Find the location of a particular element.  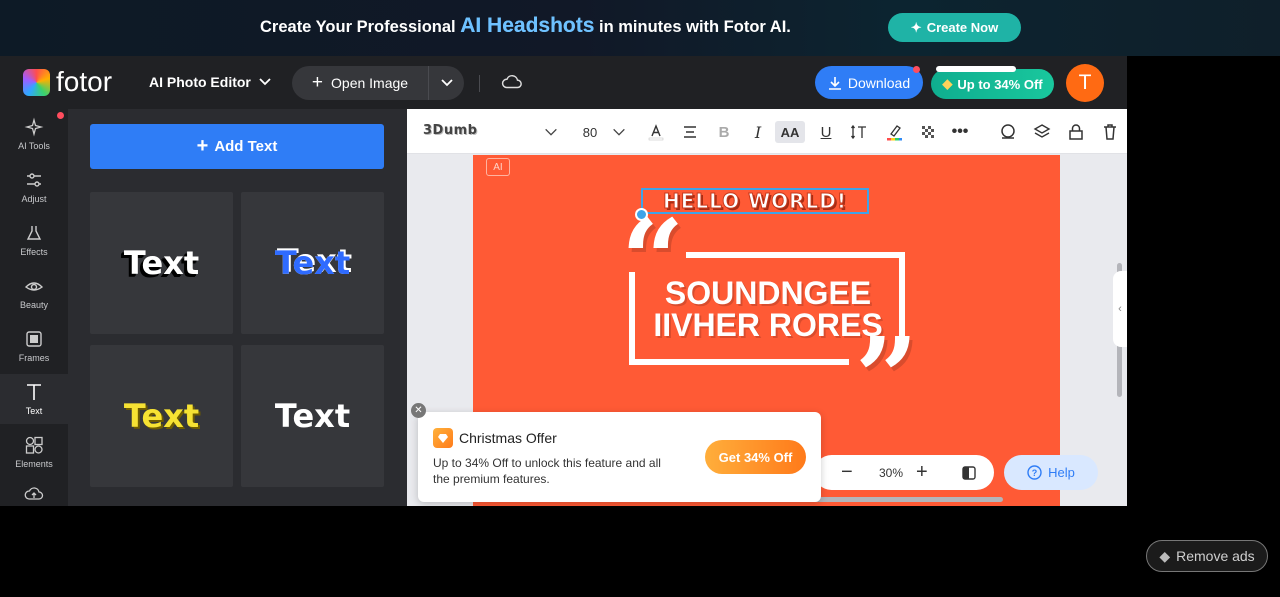

highlight-button is located at coordinates (894, 132).